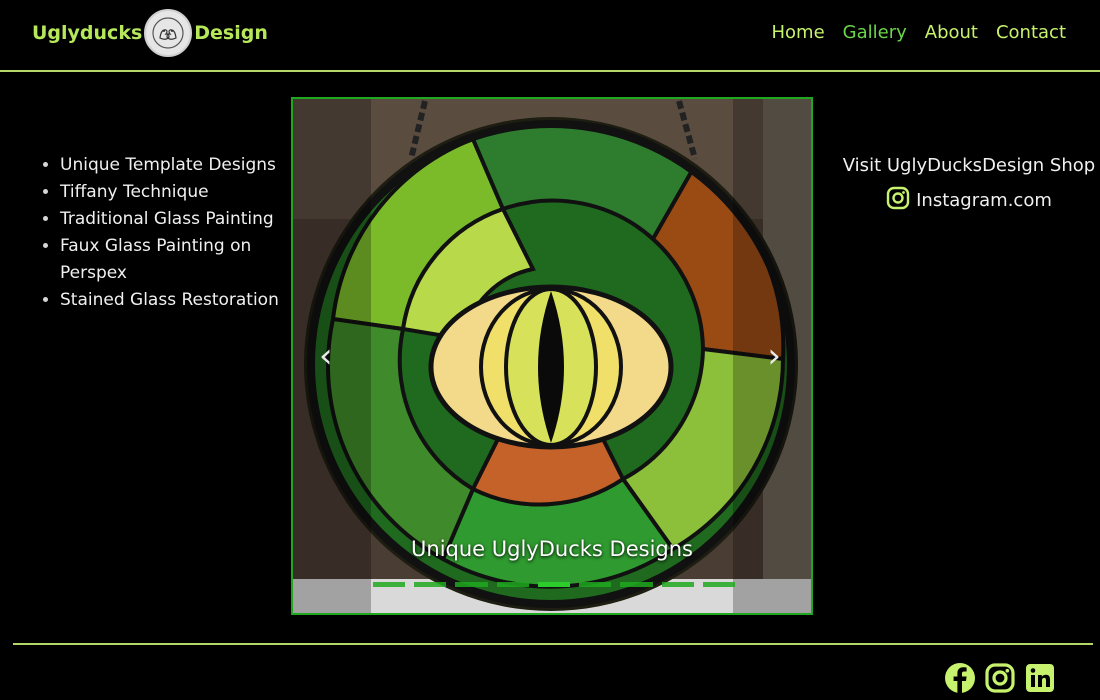  I want to click on carousel-indicators, so click(554, 584).